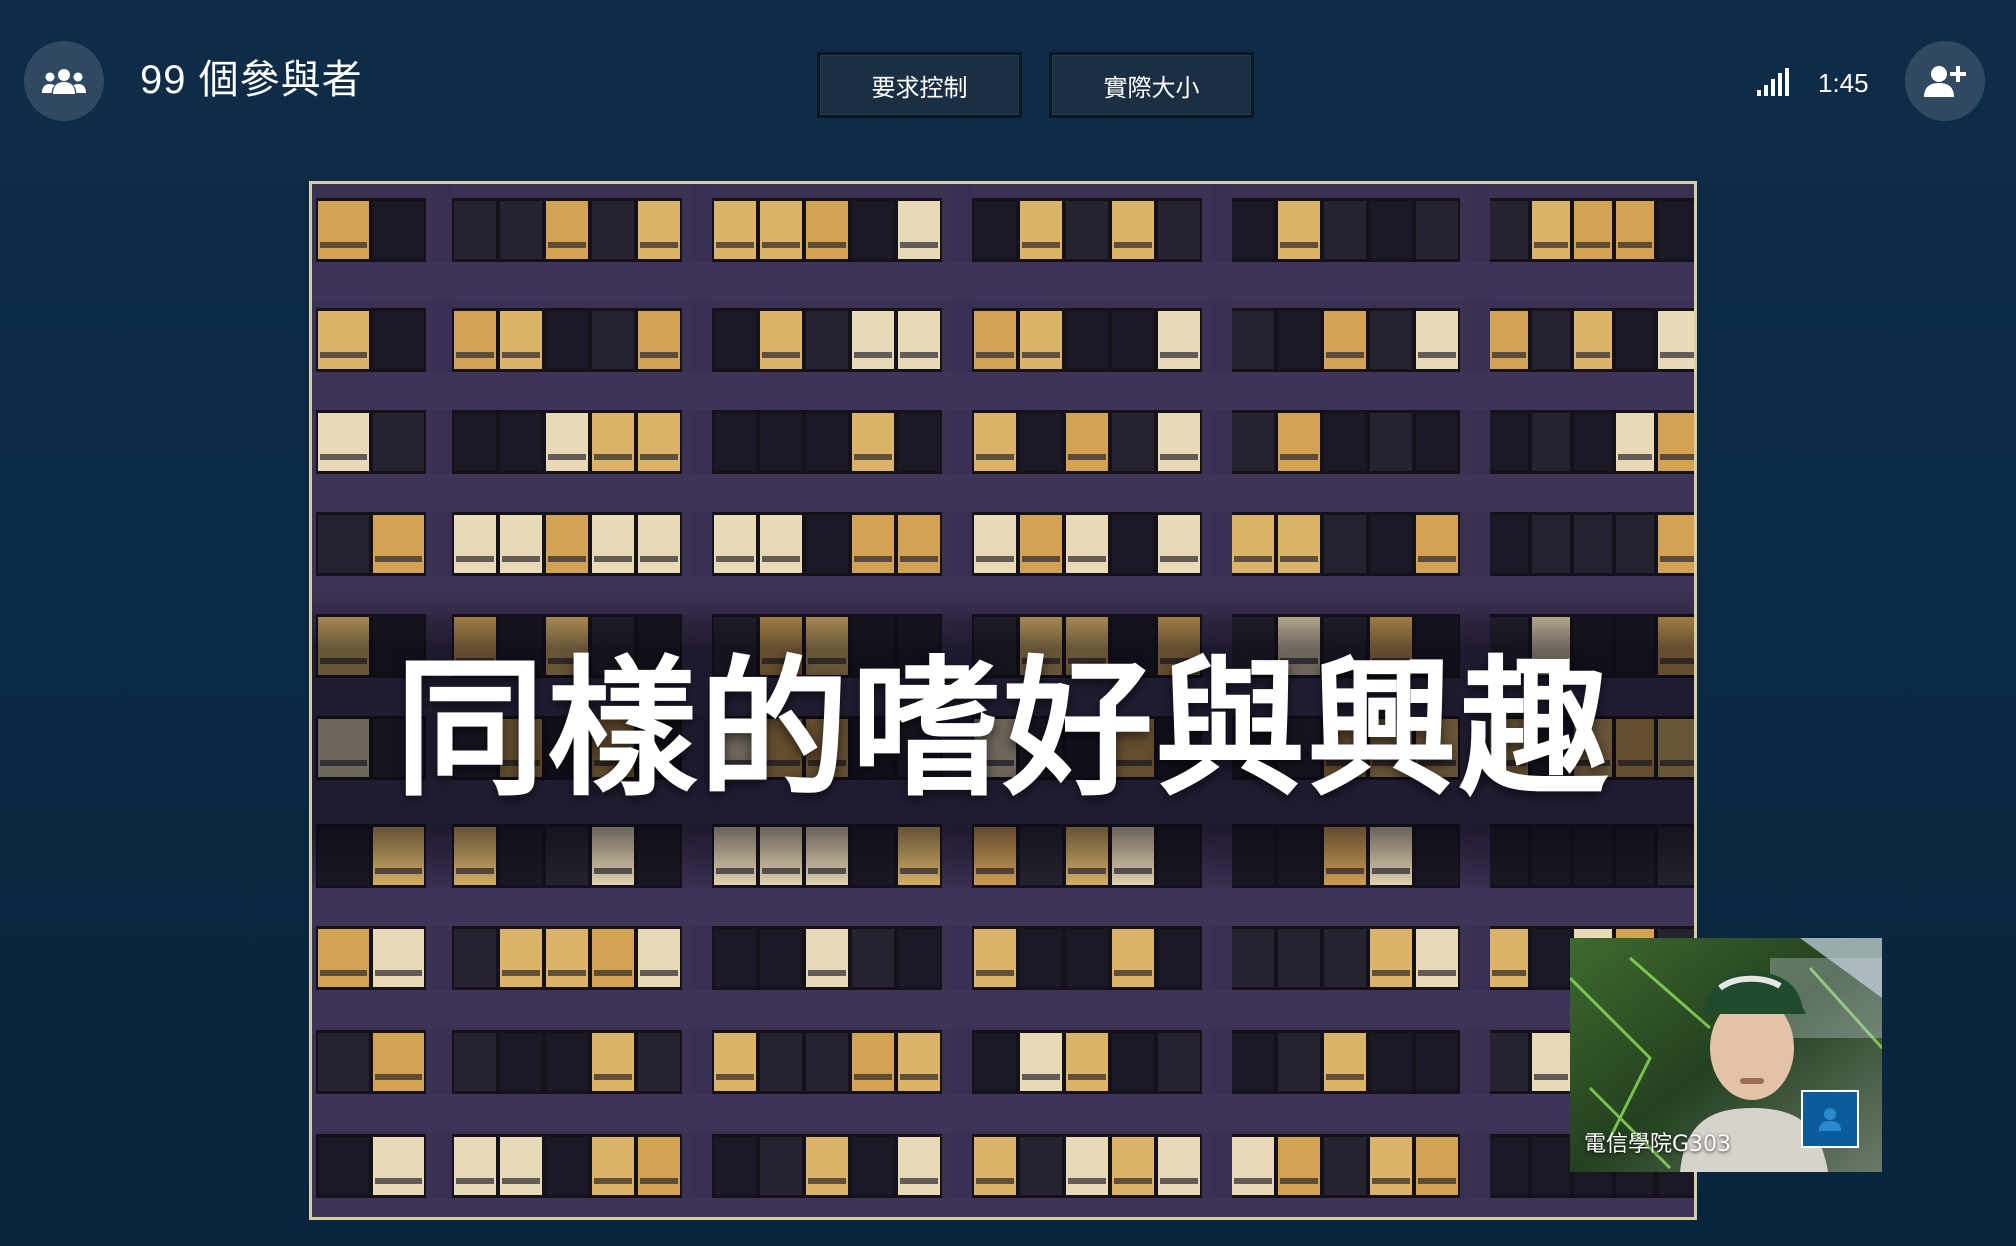 The image size is (2016, 1246). I want to click on call-timer: 1:45, so click(1843, 83).